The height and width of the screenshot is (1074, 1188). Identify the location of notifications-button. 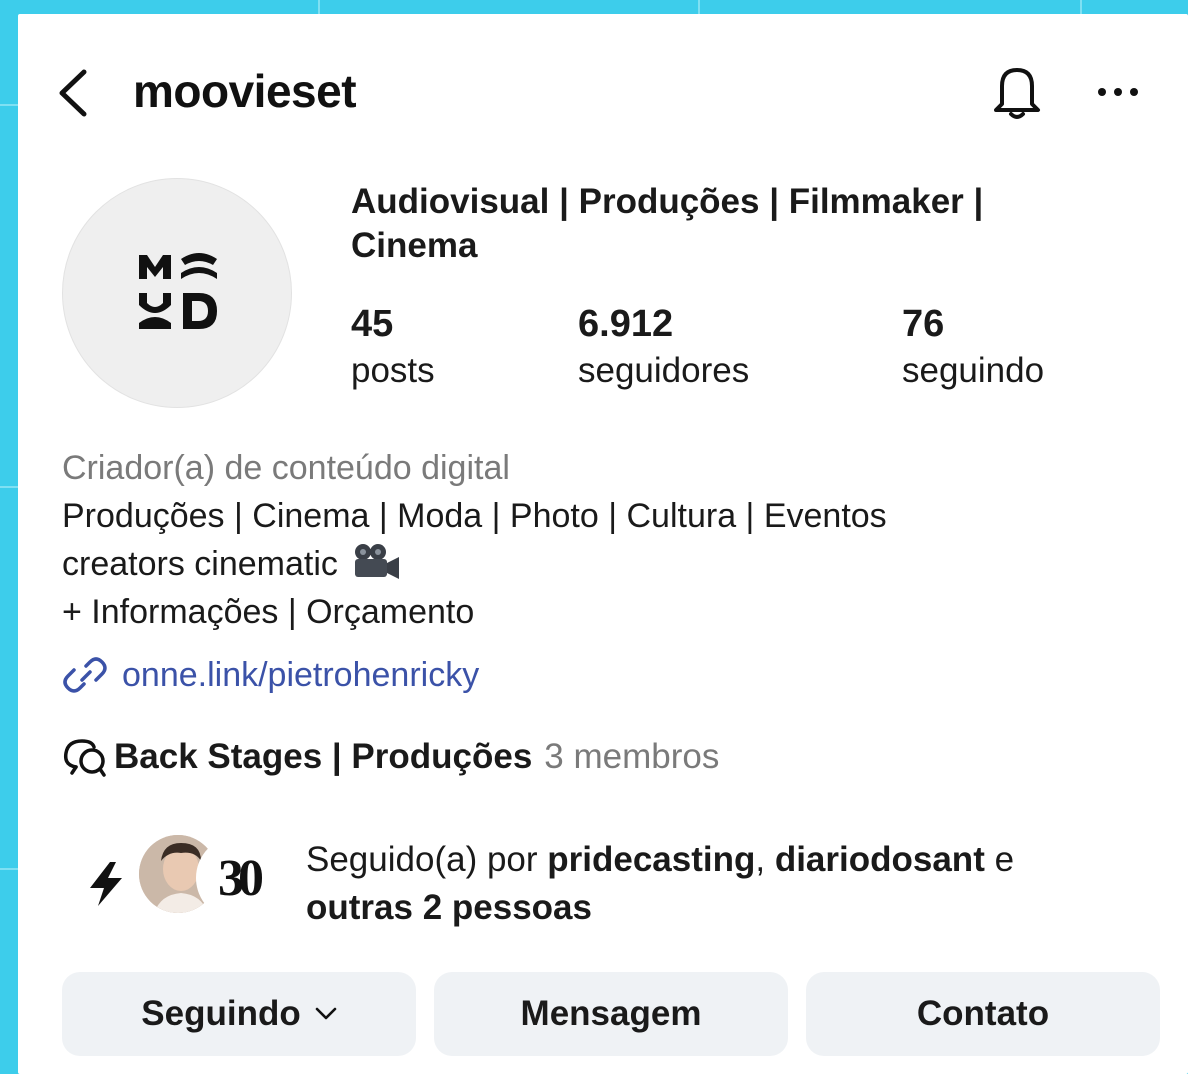
(1017, 92).